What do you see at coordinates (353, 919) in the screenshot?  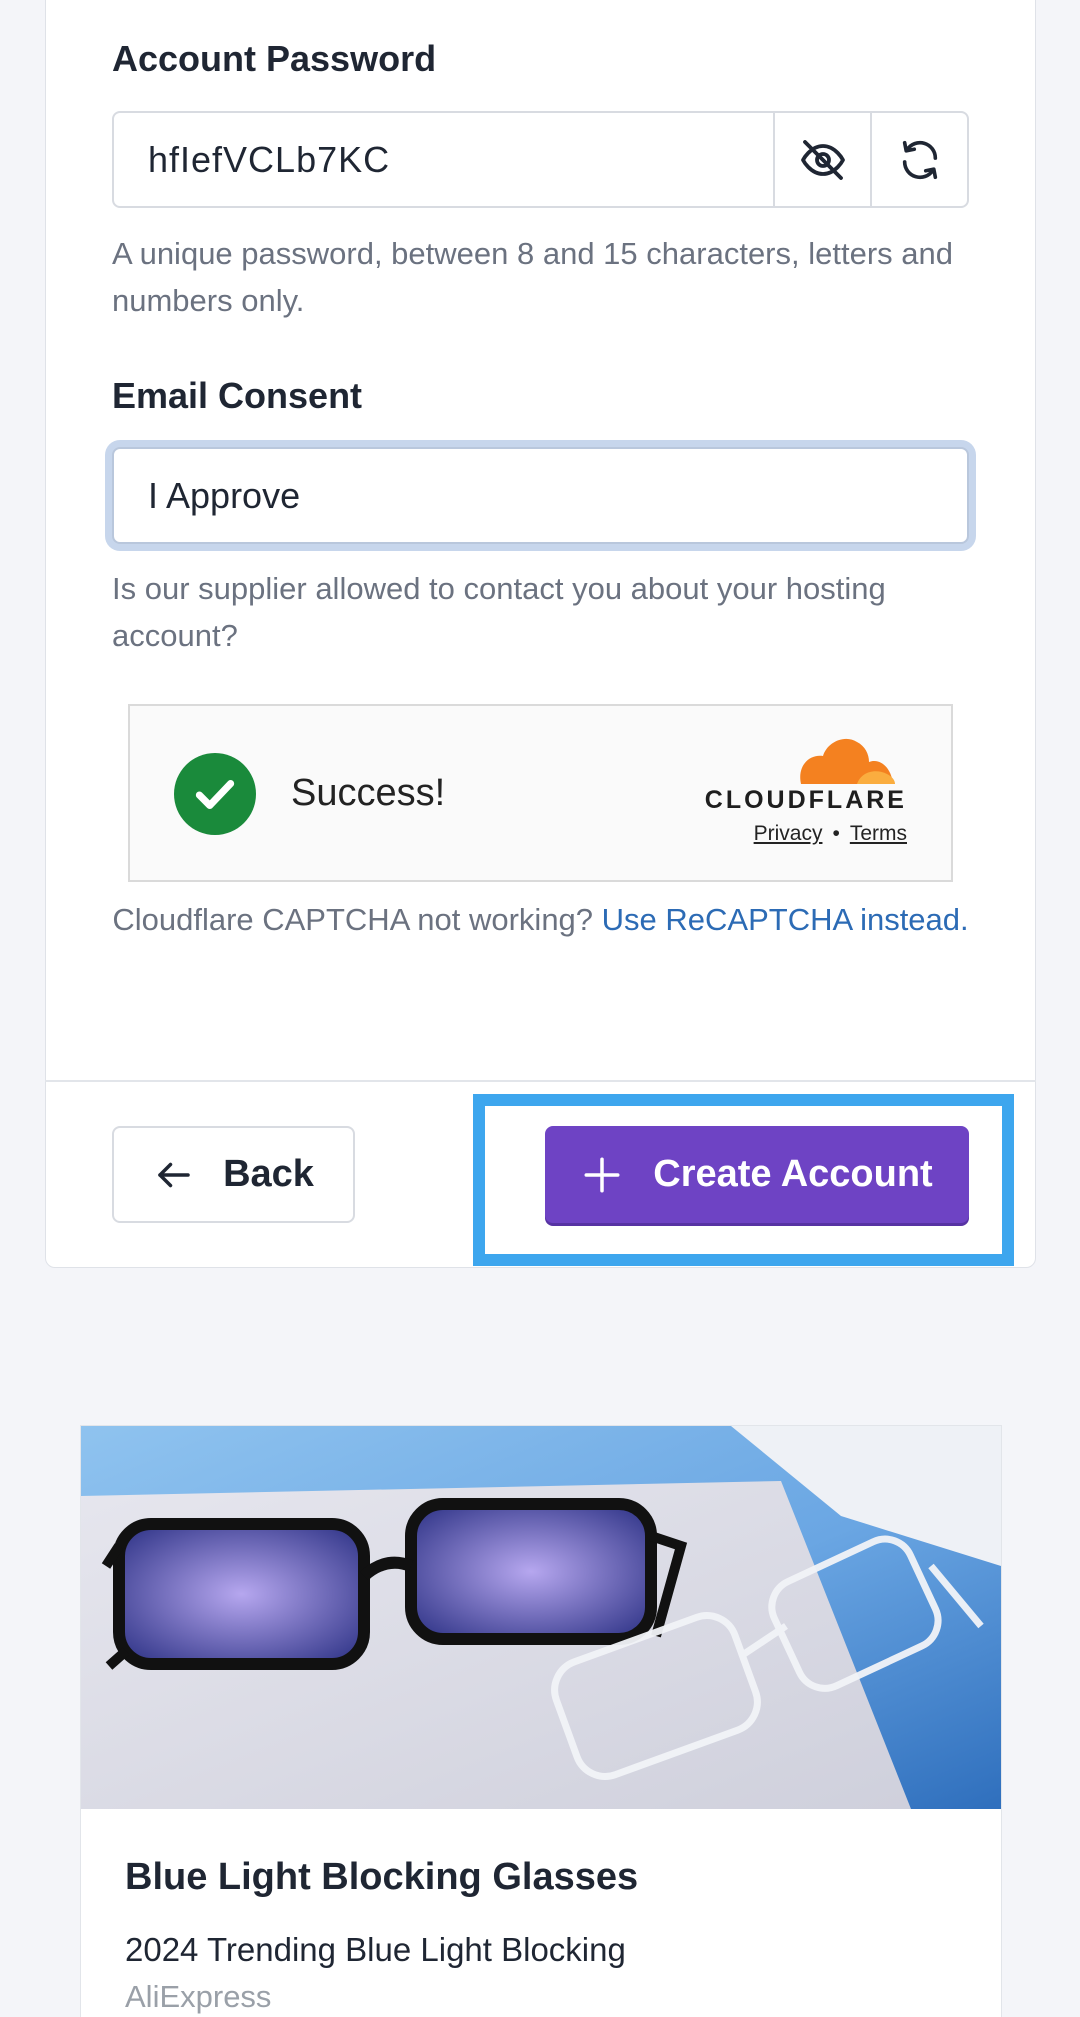 I see `captcha-fallback-text: Cloudflare CAPTCHA not working?` at bounding box center [353, 919].